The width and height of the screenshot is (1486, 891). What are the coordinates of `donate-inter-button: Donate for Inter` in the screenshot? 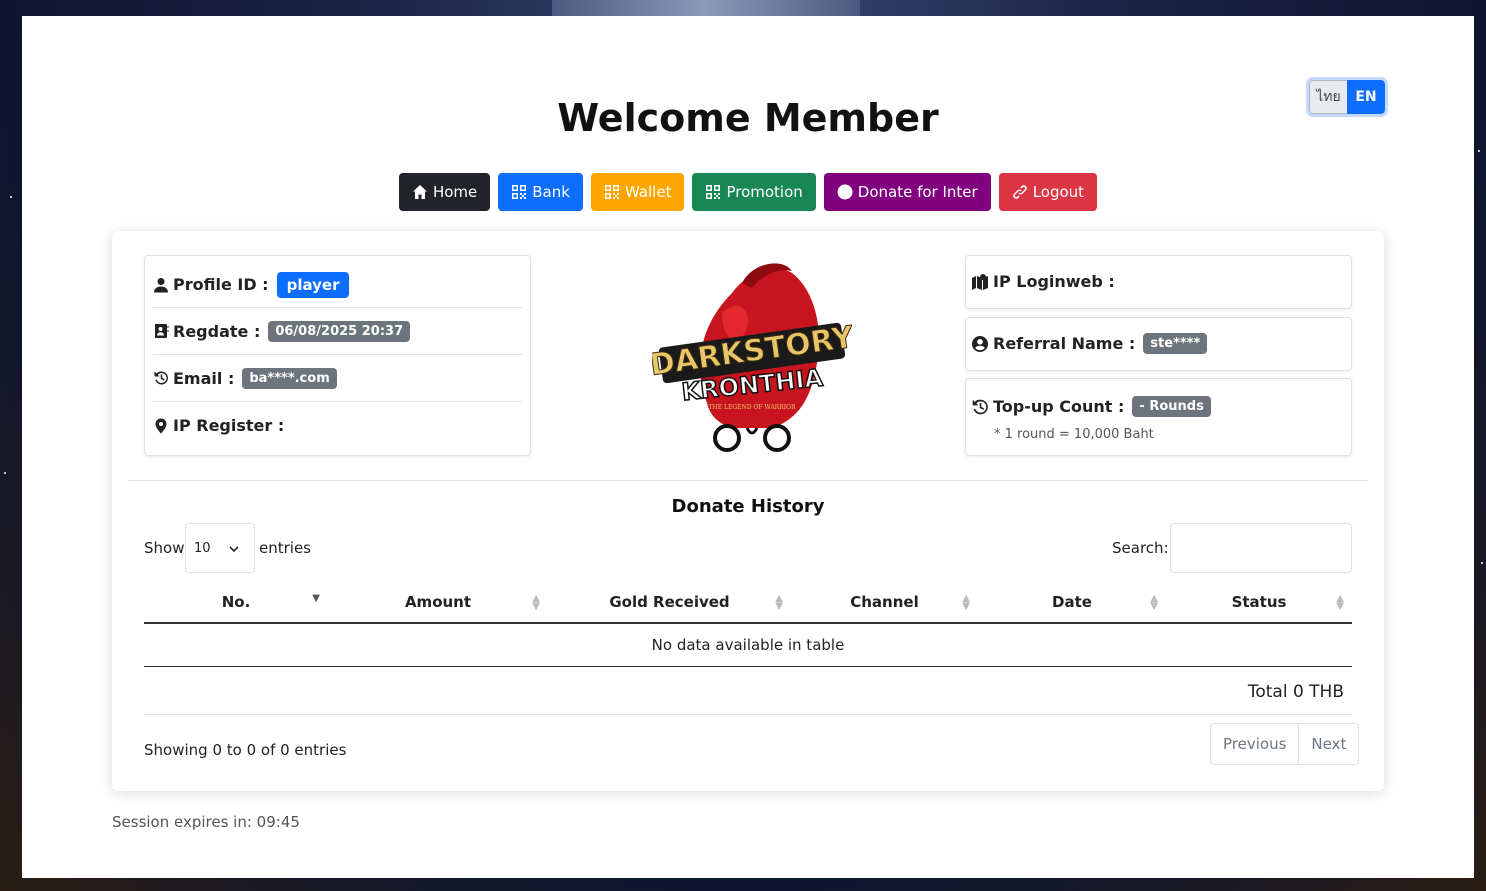 It's located at (907, 192).